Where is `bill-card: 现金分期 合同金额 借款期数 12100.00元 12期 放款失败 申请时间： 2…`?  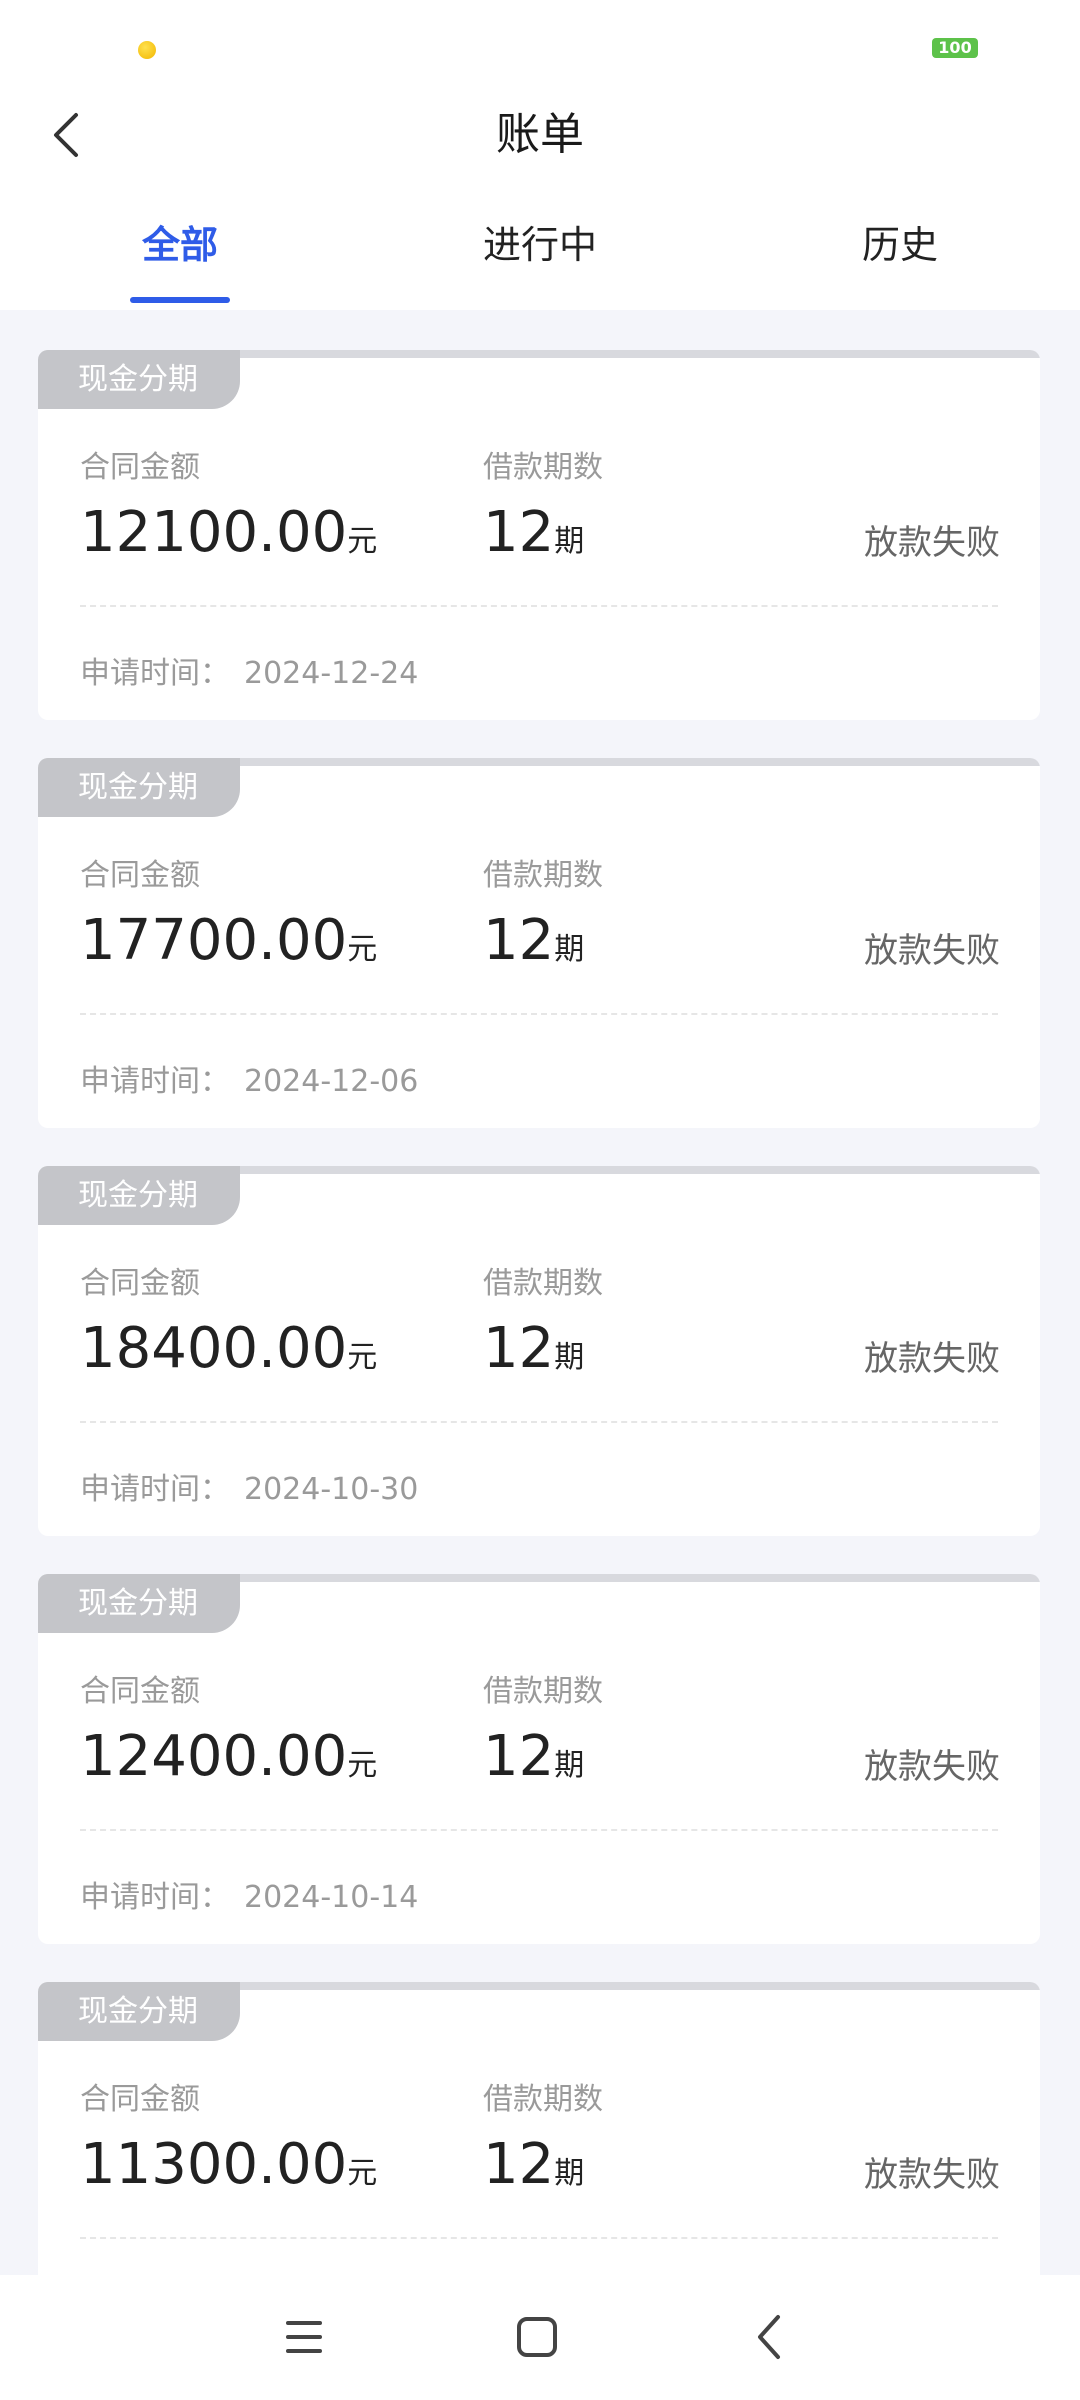 bill-card: 现金分期 合同金额 借款期数 12100.00元 12期 放款失败 申请时间： 2… is located at coordinates (539, 535).